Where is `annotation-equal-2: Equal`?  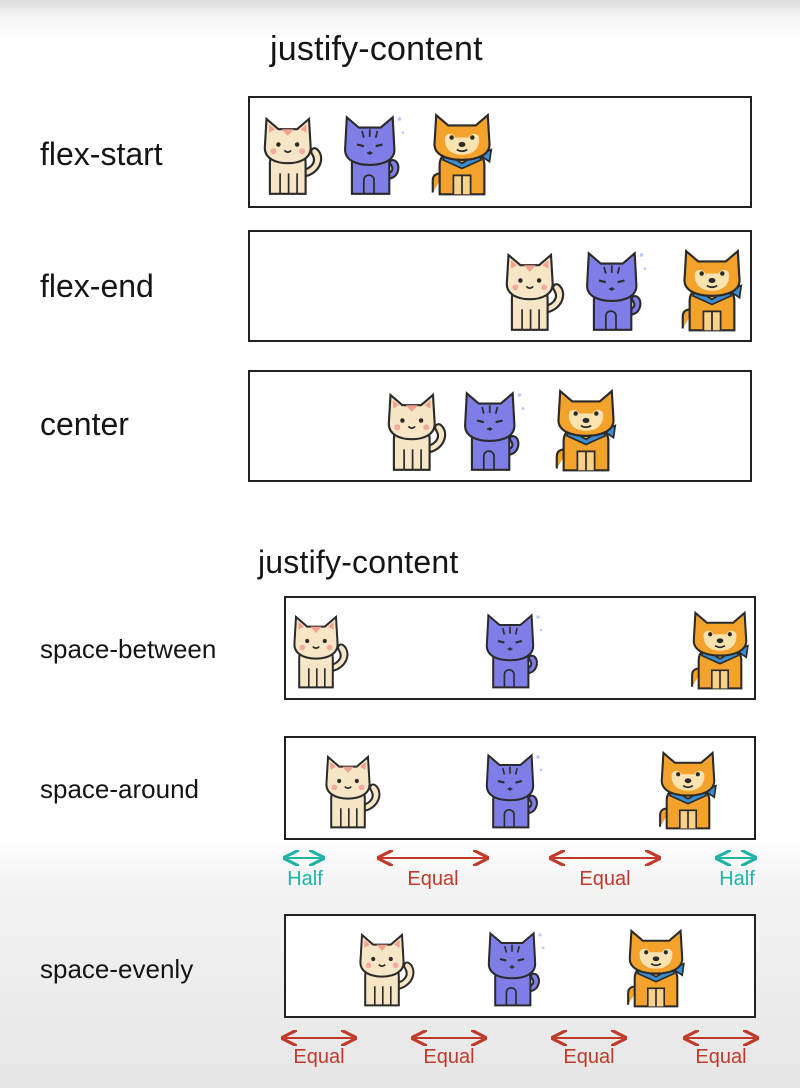 annotation-equal-2: Equal is located at coordinates (605, 879).